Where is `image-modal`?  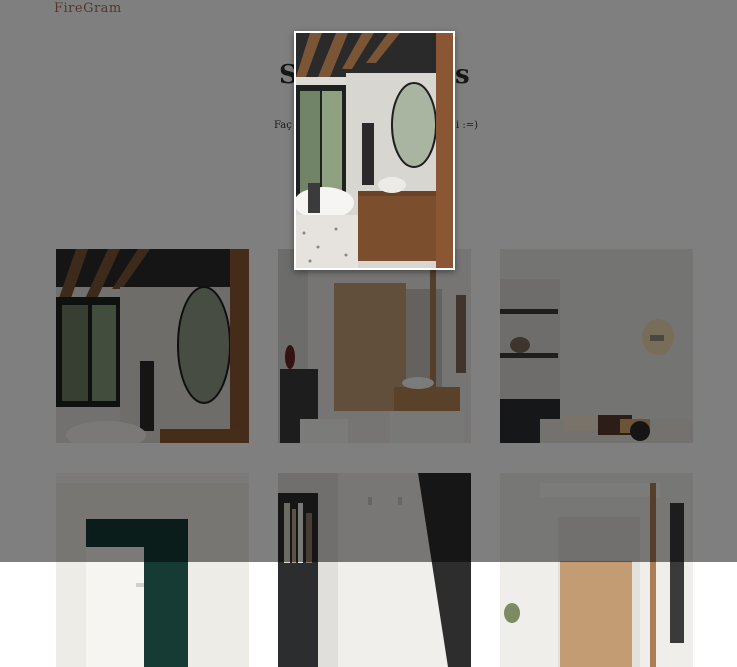
image-modal is located at coordinates (374, 150).